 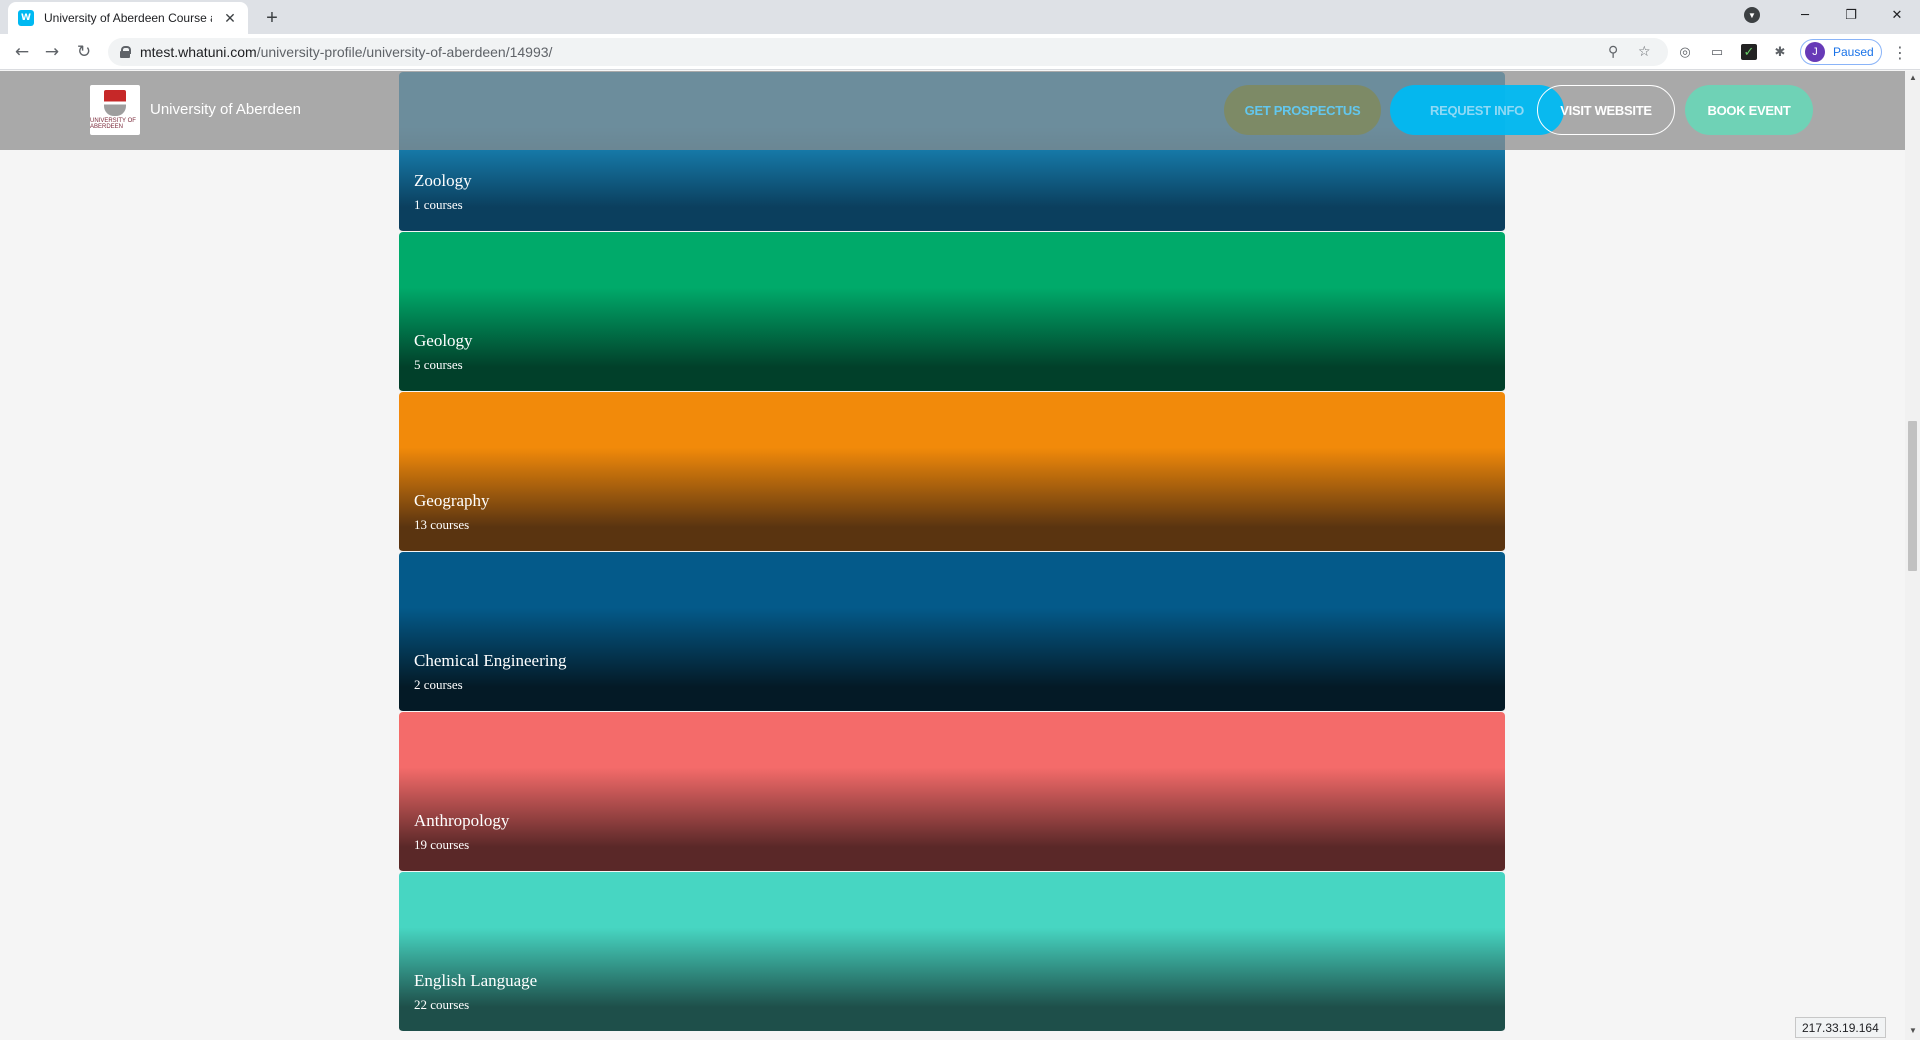 What do you see at coordinates (452, 500) in the screenshot?
I see `subject-name: Geography` at bounding box center [452, 500].